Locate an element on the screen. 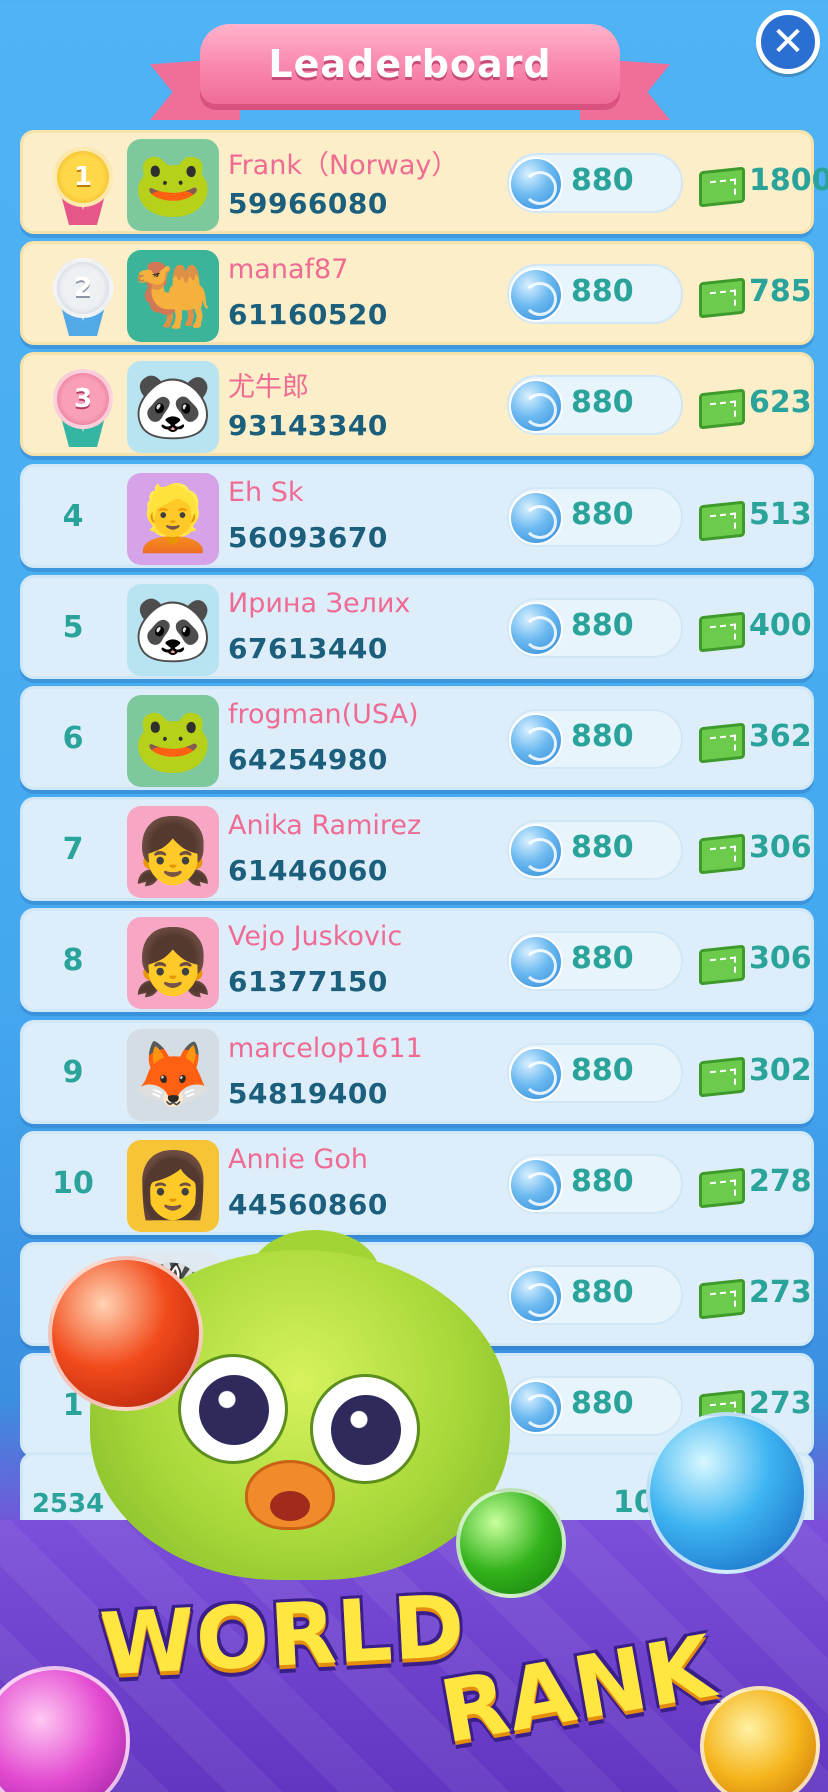  leaderboard-row: 5 🐼 Ирина Зелих 67613440 880 400 is located at coordinates (417, 627).